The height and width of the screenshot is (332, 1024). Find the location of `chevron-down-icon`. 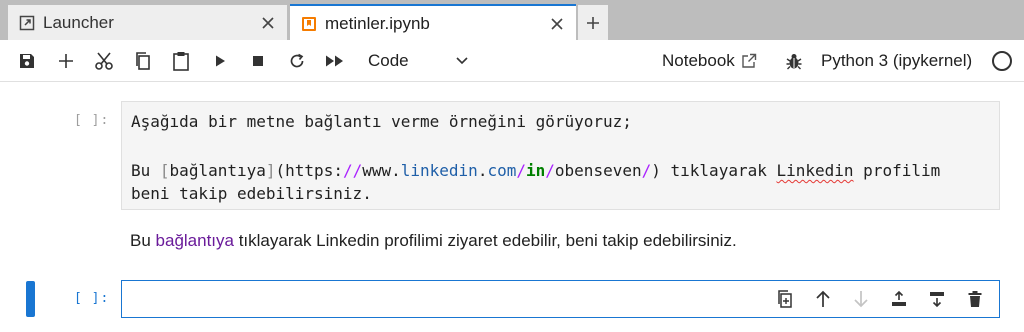

chevron-down-icon is located at coordinates (462, 61).